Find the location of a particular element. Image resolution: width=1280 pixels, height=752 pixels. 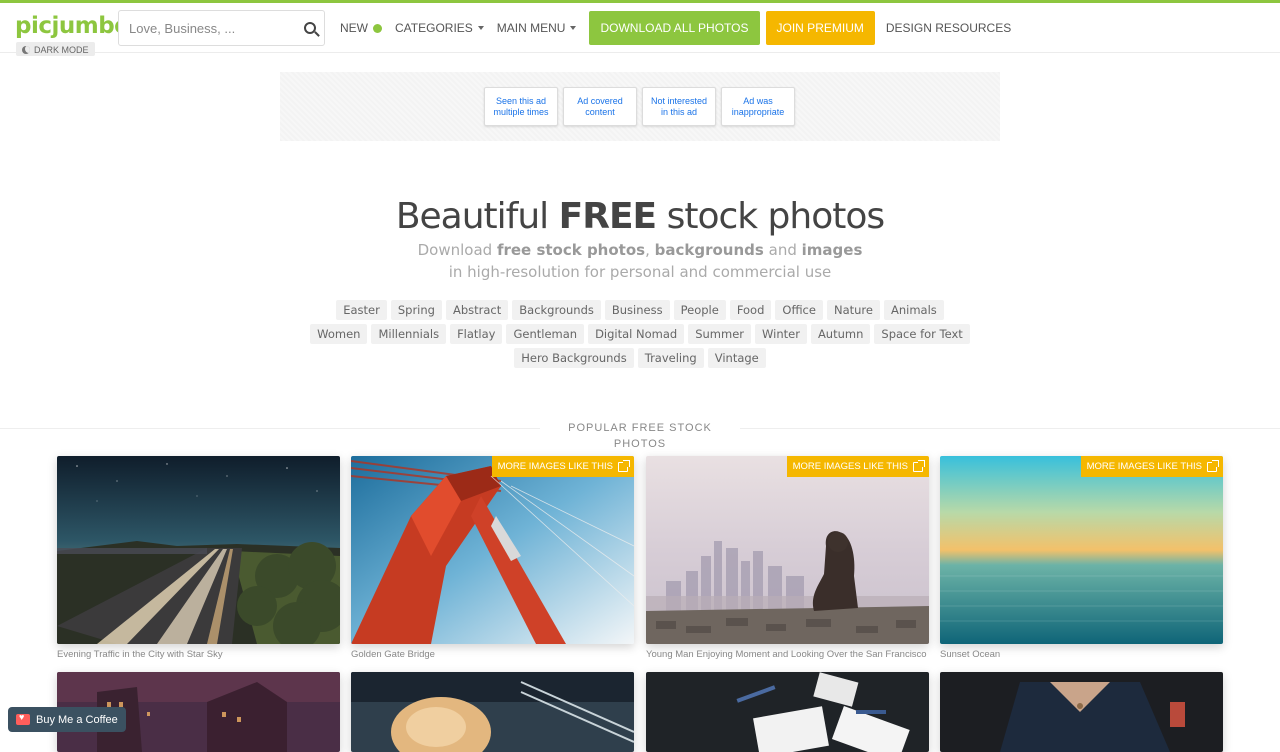

buy-me-a-coffee-button: Buy Me a Coffee is located at coordinates (67, 719).